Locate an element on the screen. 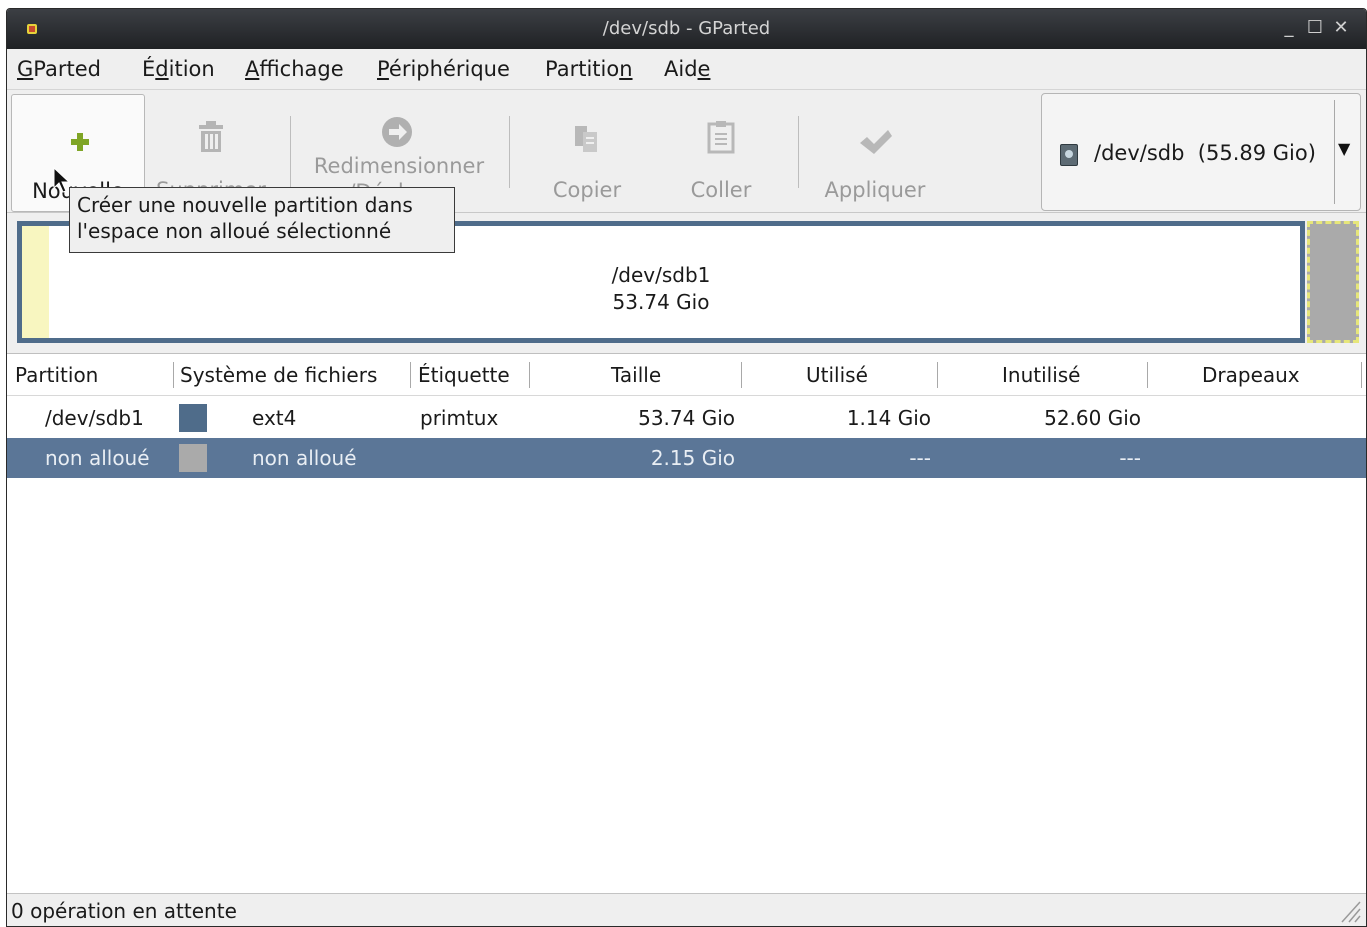 The height and width of the screenshot is (927, 1367). cell-used: --- is located at coordinates (920, 458).